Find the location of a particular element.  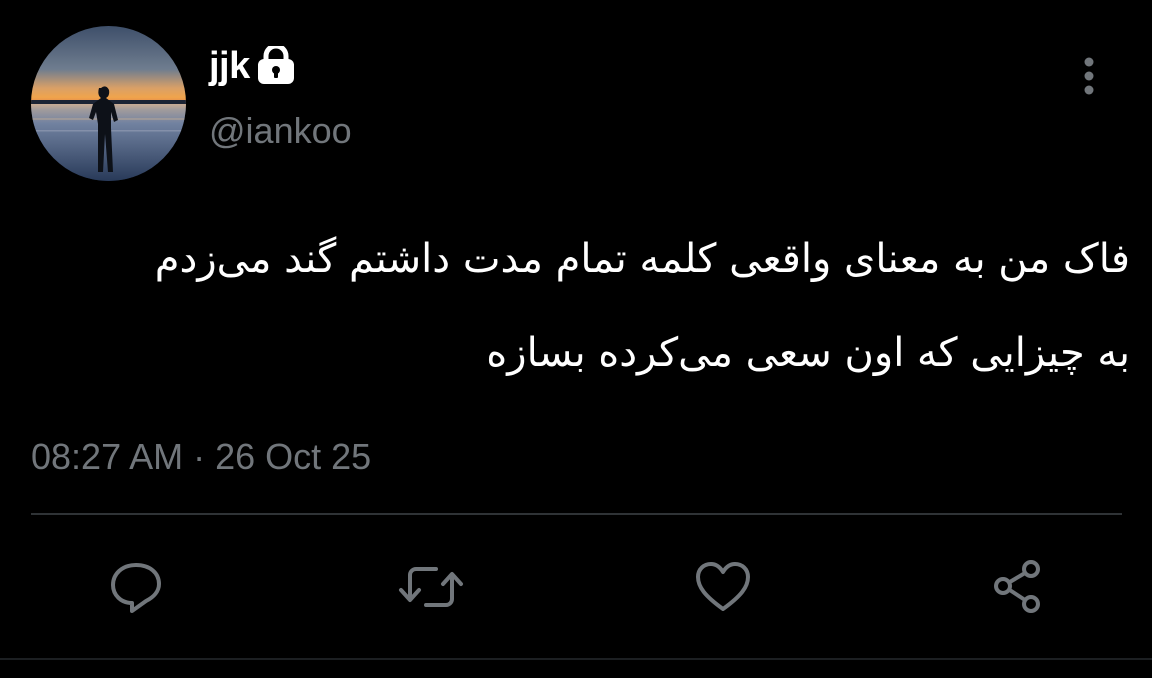

retweet-icon is located at coordinates (431, 587).